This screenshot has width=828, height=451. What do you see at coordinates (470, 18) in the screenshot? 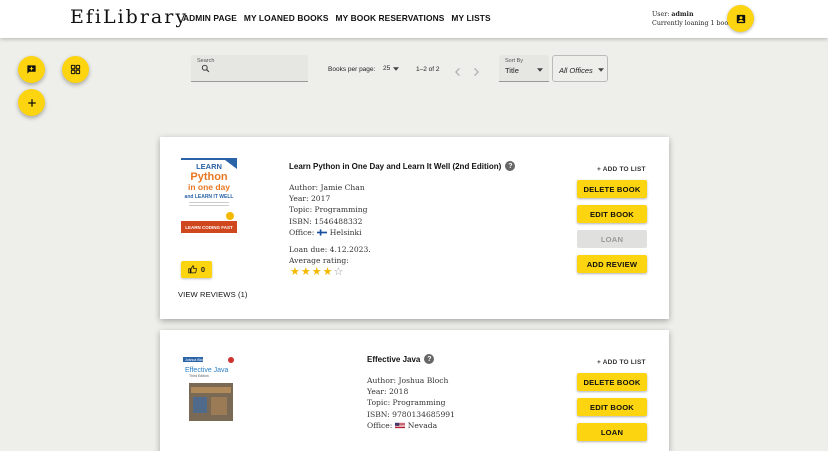
I see `nav-my-lists: MY LISTS` at bounding box center [470, 18].